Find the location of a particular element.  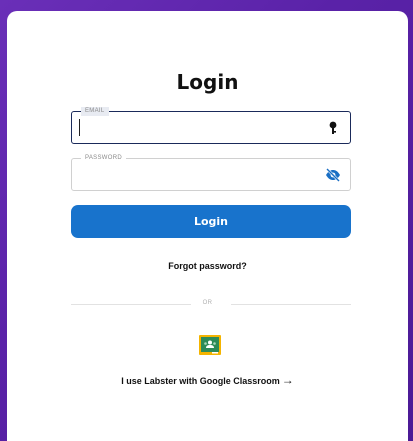

text-caret is located at coordinates (79, 127).